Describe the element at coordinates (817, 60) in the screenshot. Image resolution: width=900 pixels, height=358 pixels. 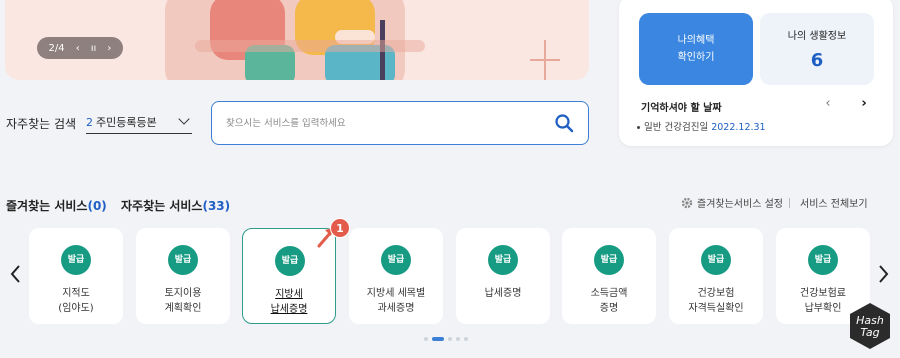
I see `life-info-count: 6` at that location.